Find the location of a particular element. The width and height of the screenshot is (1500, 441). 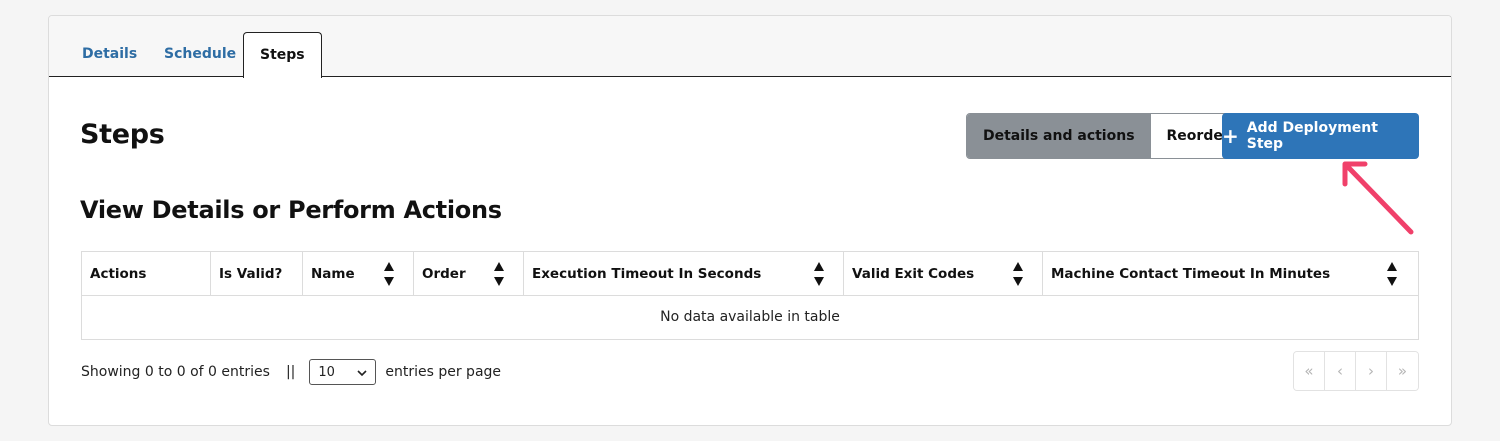

per-page-label: entries per page is located at coordinates (443, 372).